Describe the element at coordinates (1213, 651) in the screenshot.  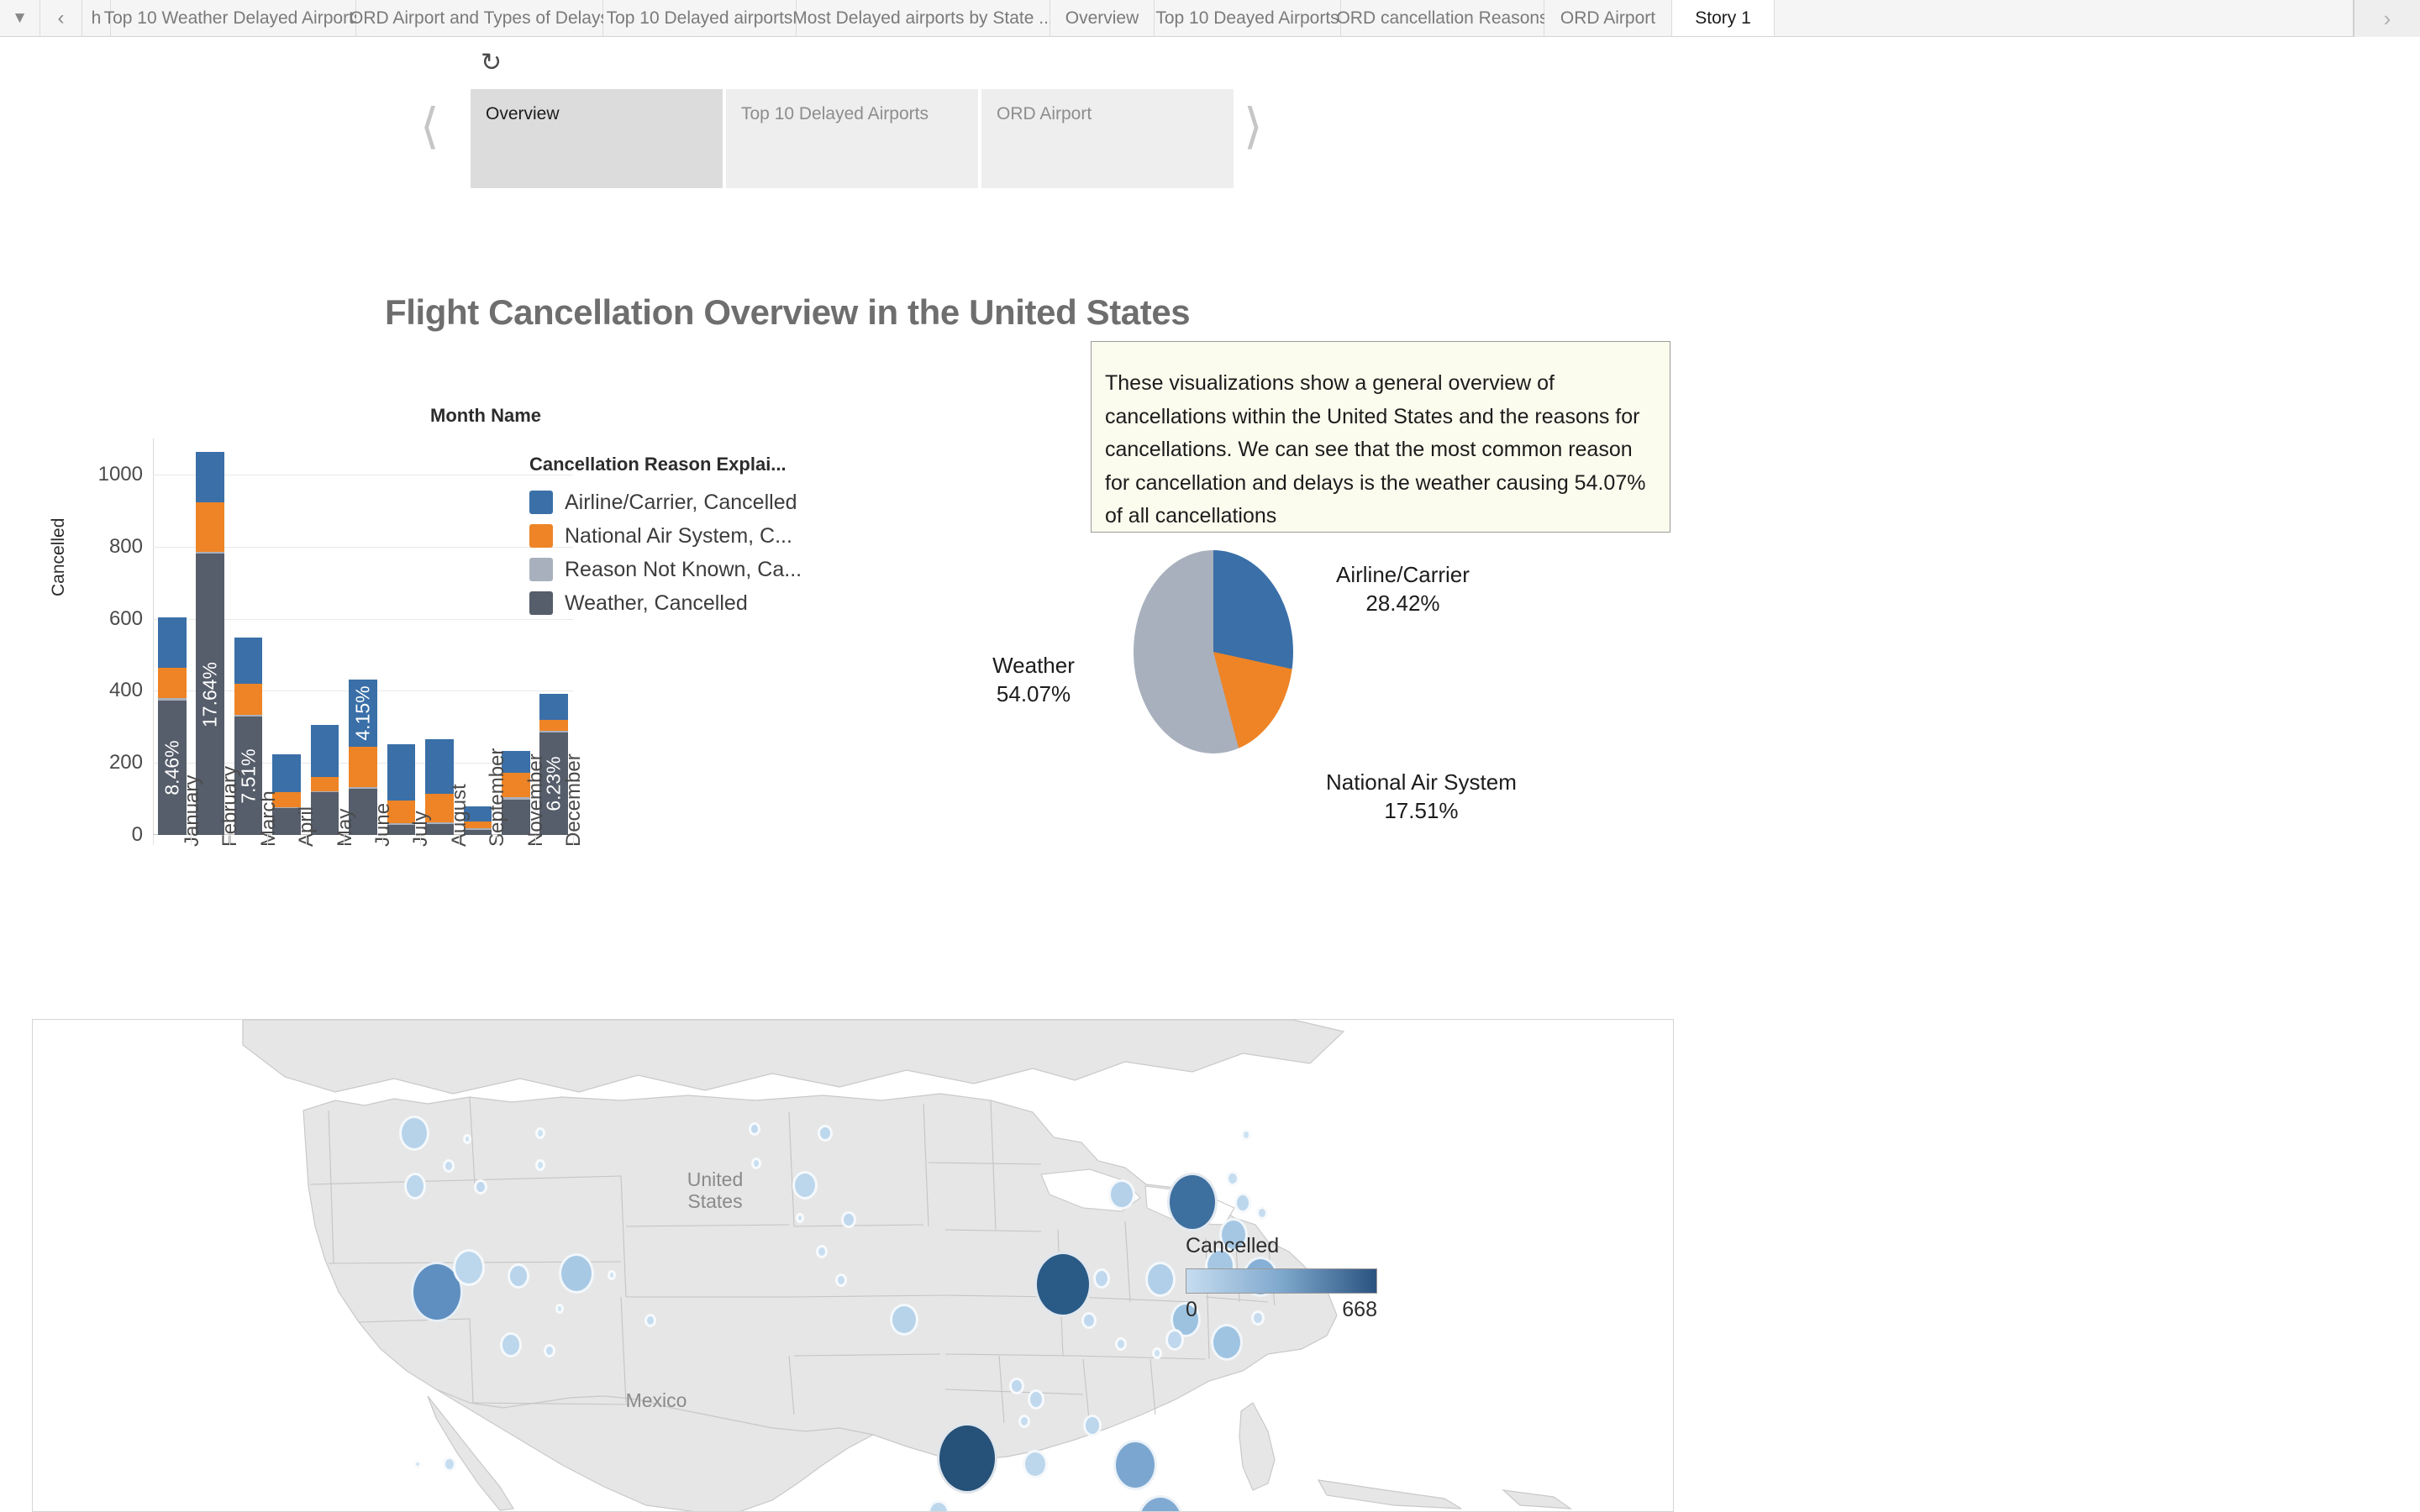
I see `pie-chart-slices` at that location.